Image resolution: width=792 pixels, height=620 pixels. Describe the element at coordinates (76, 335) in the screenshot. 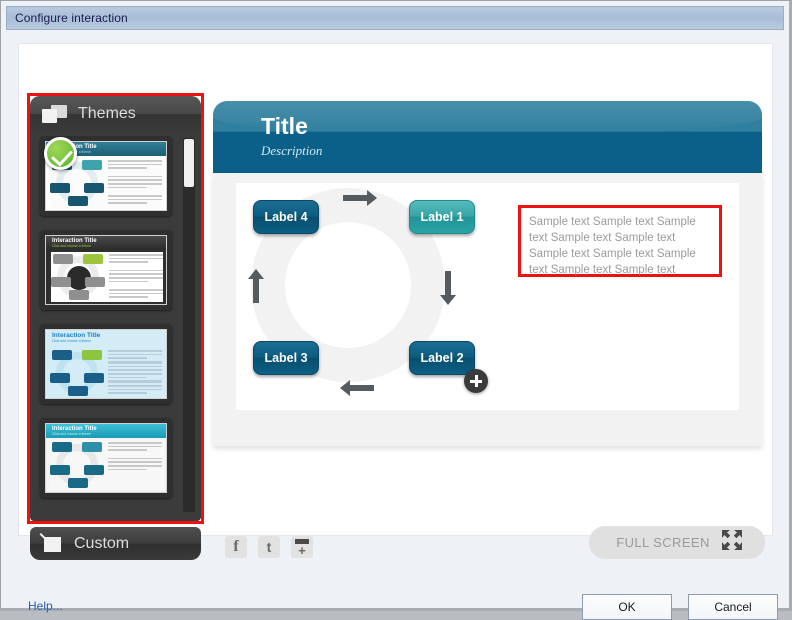

I see `thumb-title: Interaction Title` at that location.